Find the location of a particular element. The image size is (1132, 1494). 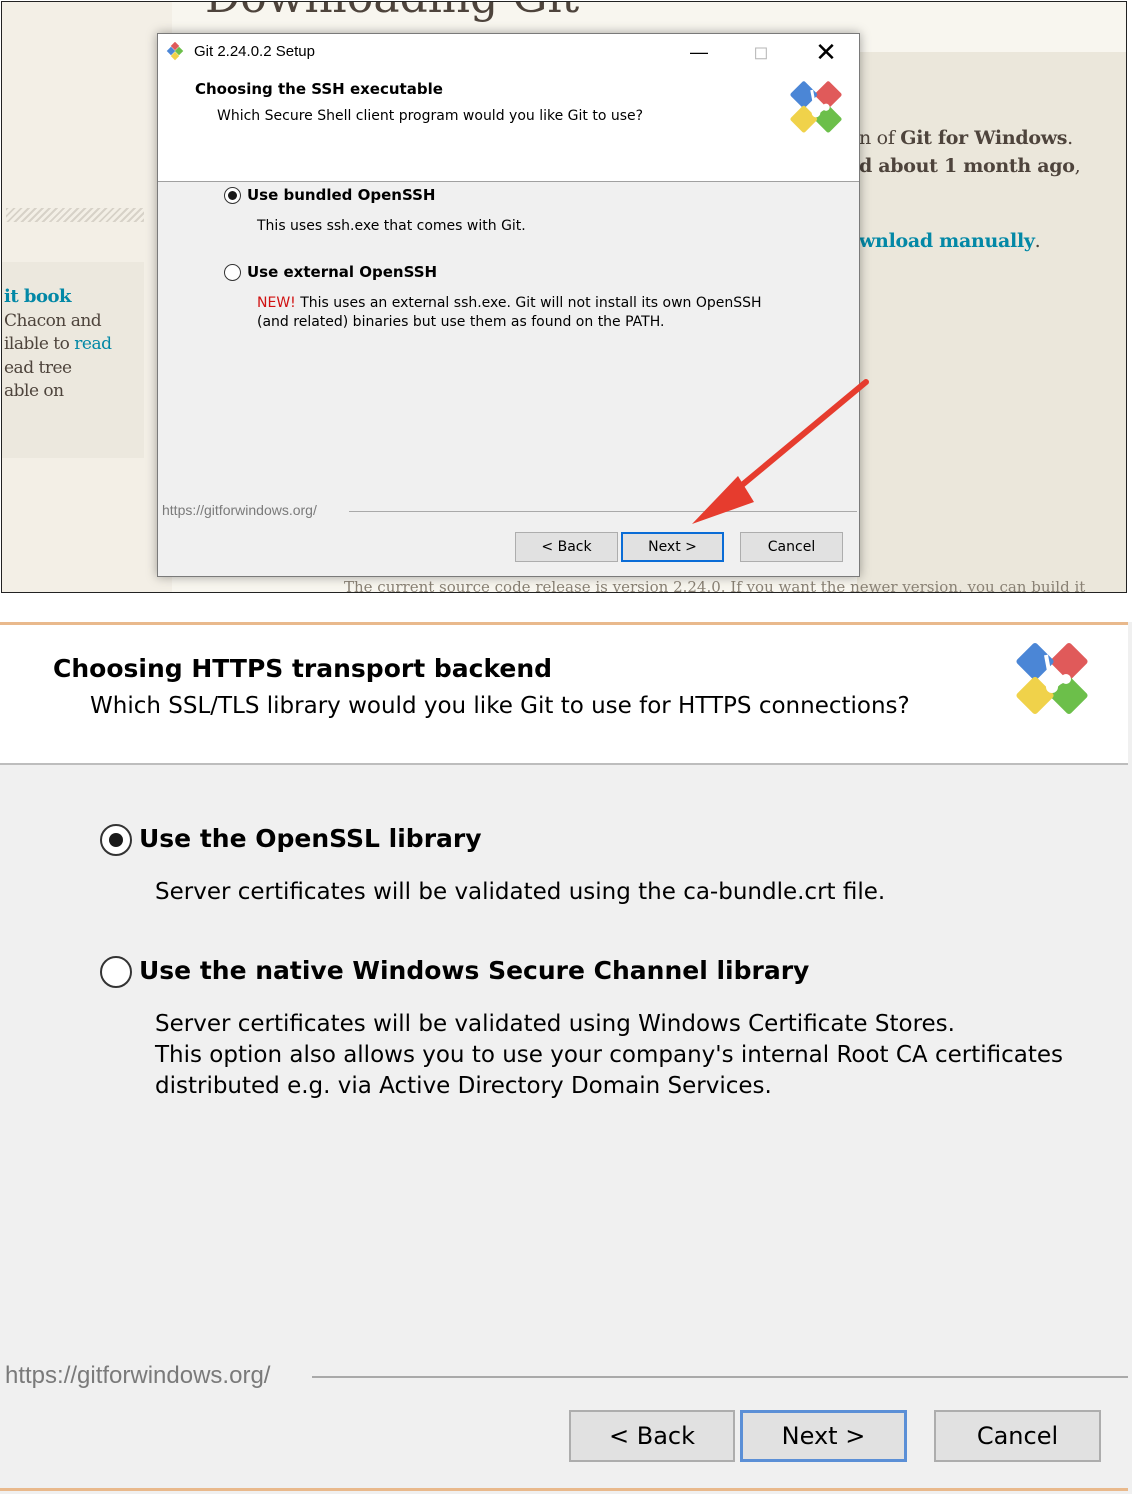

bundled-openssh-description: This uses ssh.exe that comes with Git. is located at coordinates (391, 226).